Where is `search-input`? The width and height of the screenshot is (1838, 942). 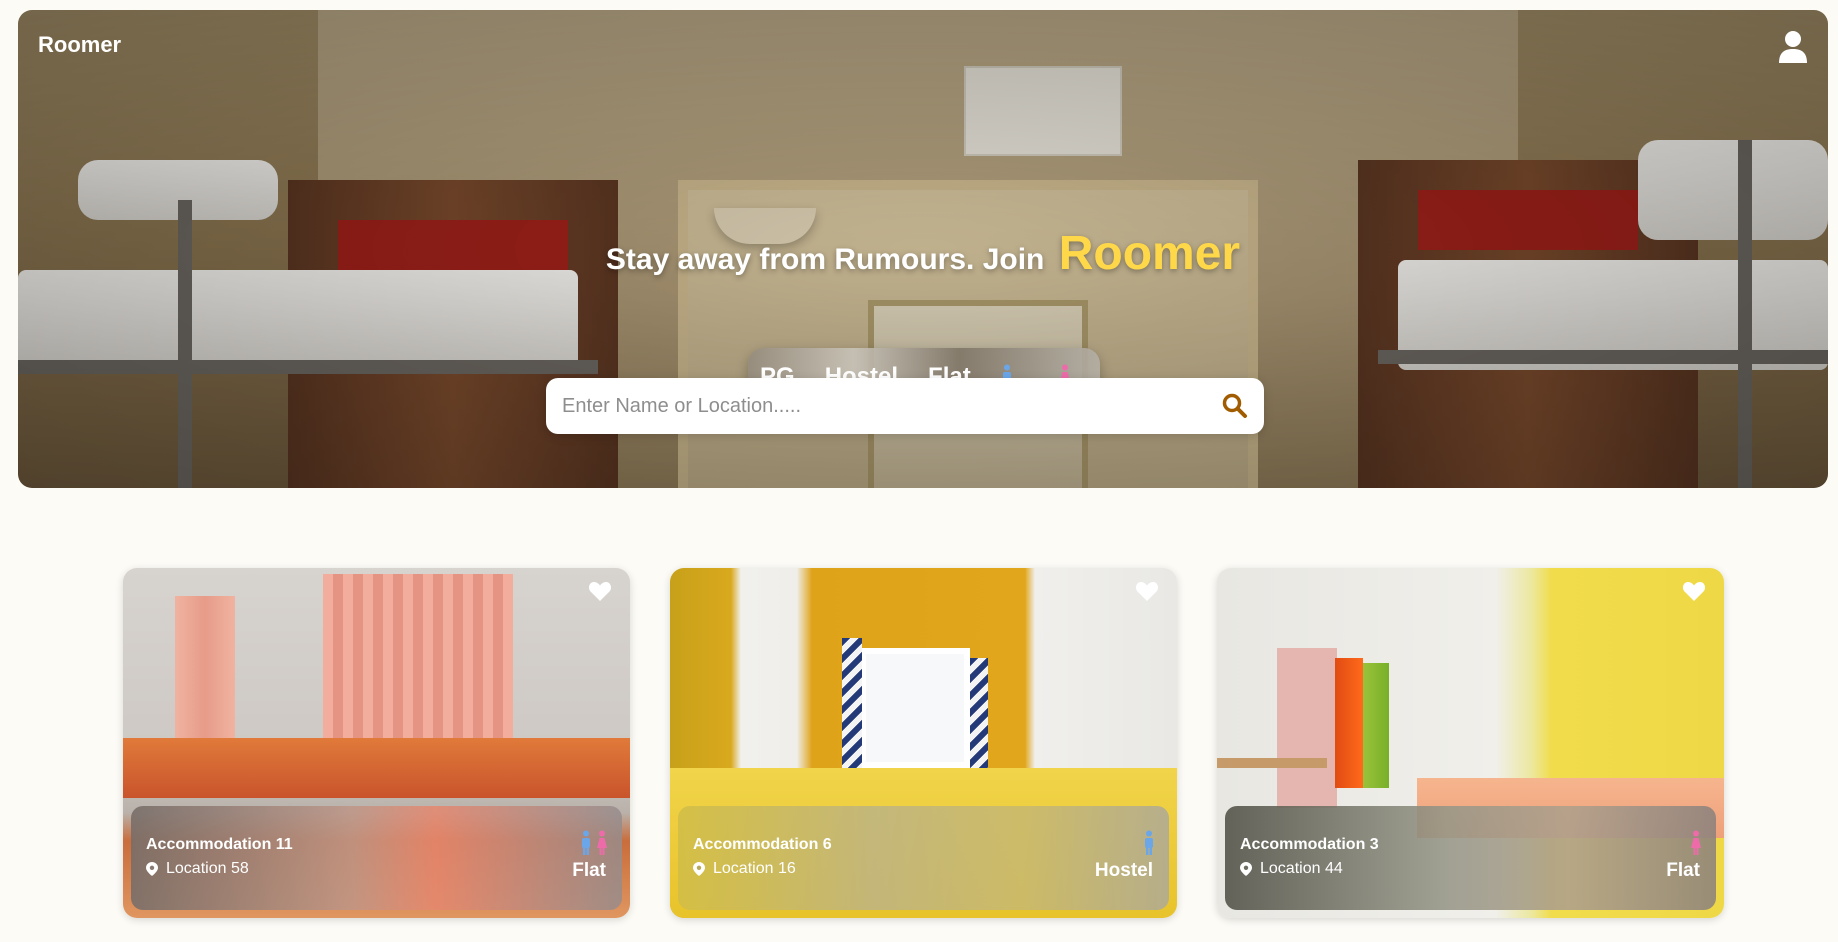 search-input is located at coordinates (882, 406).